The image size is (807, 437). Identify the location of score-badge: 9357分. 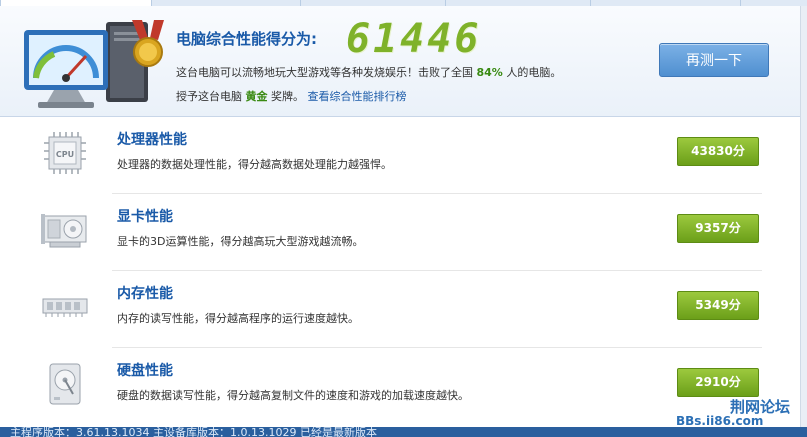
(718, 228).